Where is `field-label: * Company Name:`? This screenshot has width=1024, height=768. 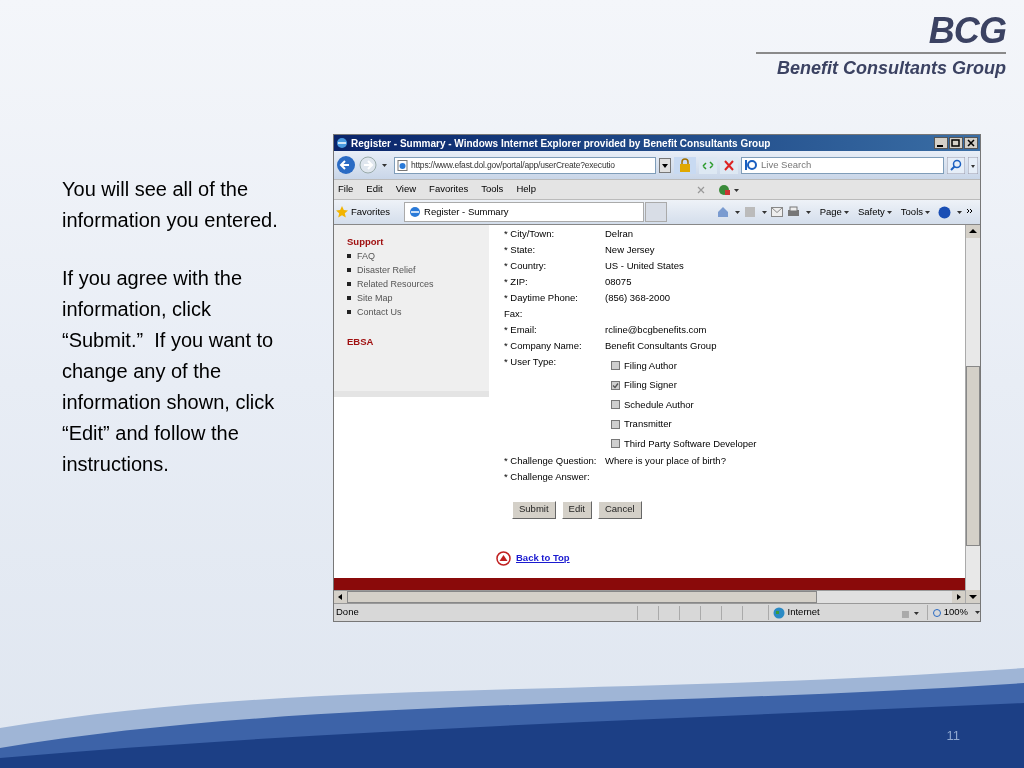 field-label: * Company Name: is located at coordinates (543, 345).